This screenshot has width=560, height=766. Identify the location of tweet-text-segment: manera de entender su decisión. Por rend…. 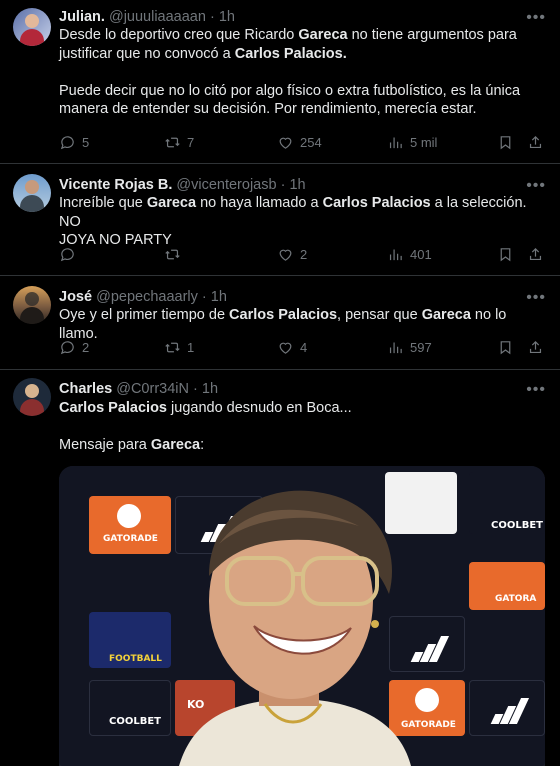
(268, 109).